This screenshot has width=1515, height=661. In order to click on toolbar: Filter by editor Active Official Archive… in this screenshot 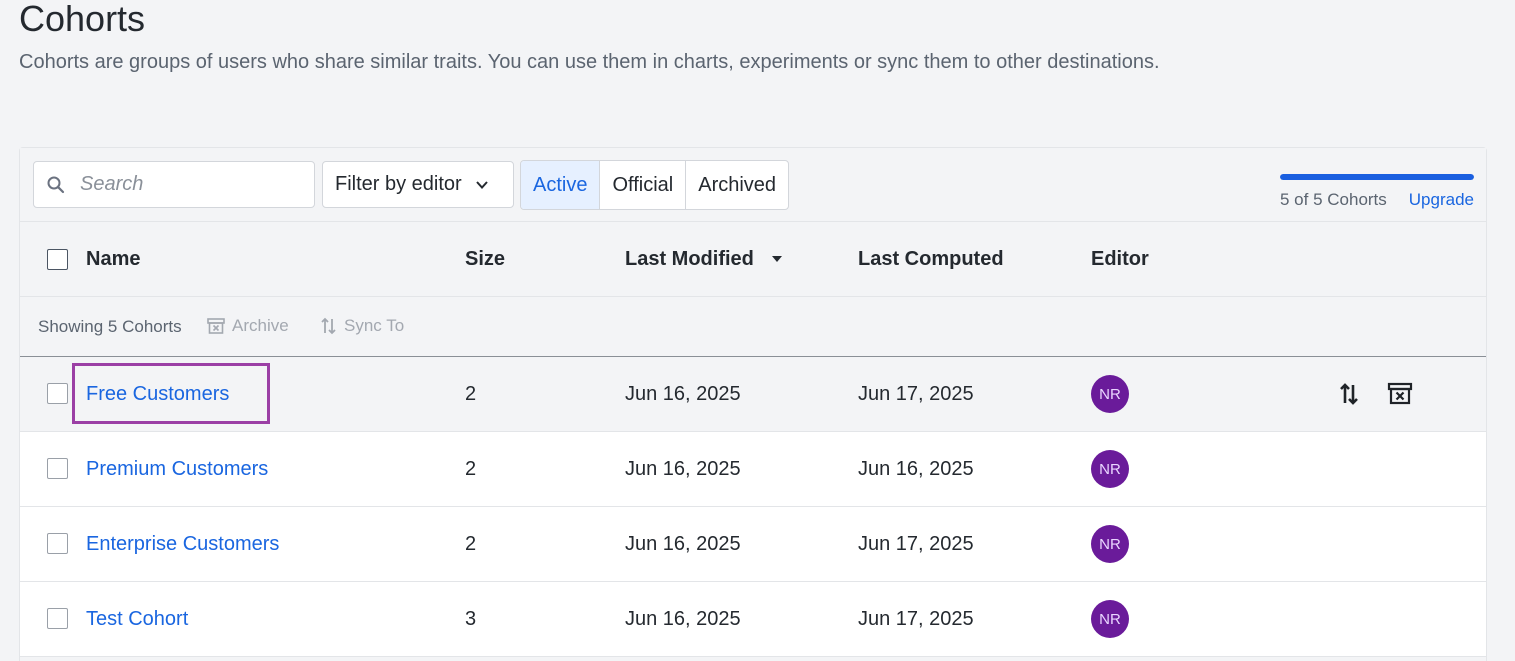, I will do `click(753, 185)`.